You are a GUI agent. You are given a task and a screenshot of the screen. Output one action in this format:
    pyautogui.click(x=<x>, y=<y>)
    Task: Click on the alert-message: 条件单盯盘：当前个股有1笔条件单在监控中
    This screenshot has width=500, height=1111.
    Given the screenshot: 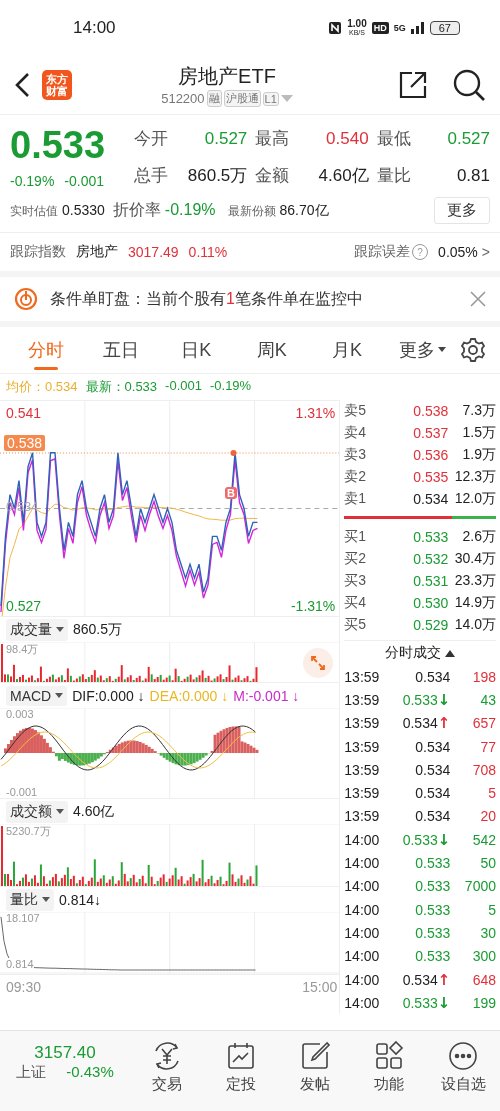 What is the action you would take?
    pyautogui.click(x=207, y=298)
    